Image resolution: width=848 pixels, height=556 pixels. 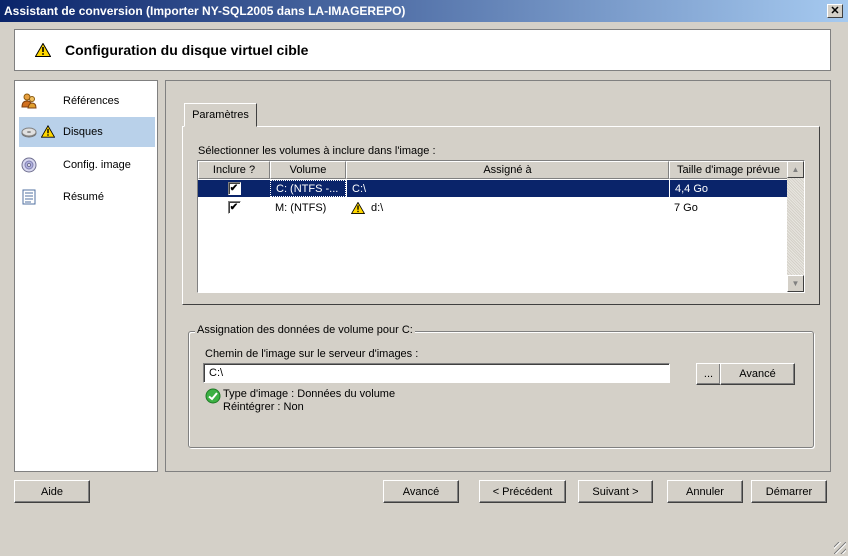 I want to click on arrow-up-icon: ▲, so click(x=795, y=169).